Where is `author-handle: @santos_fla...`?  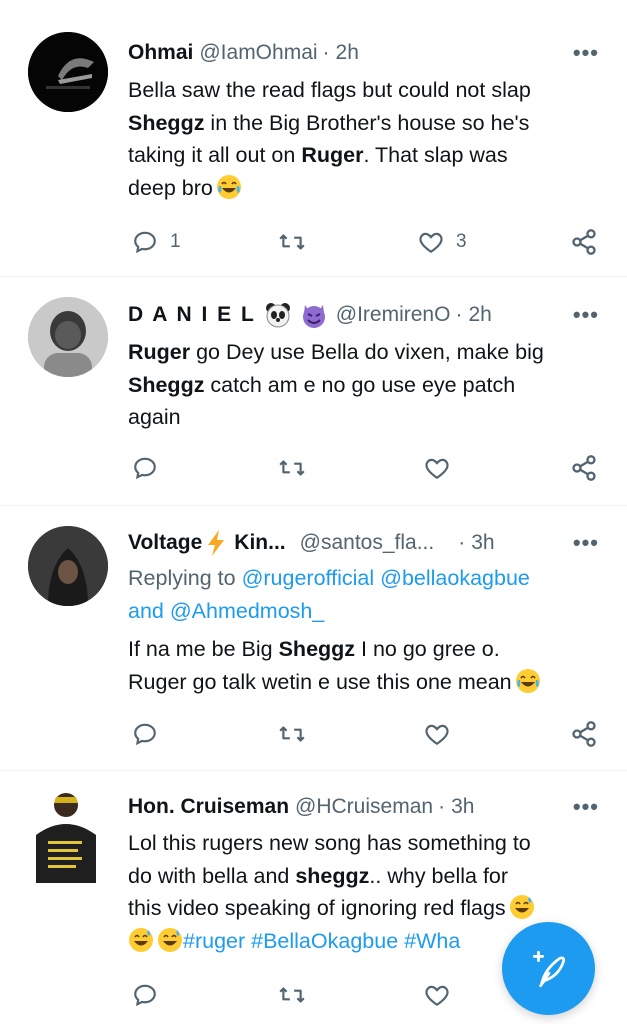
author-handle: @santos_fla... is located at coordinates (367, 543).